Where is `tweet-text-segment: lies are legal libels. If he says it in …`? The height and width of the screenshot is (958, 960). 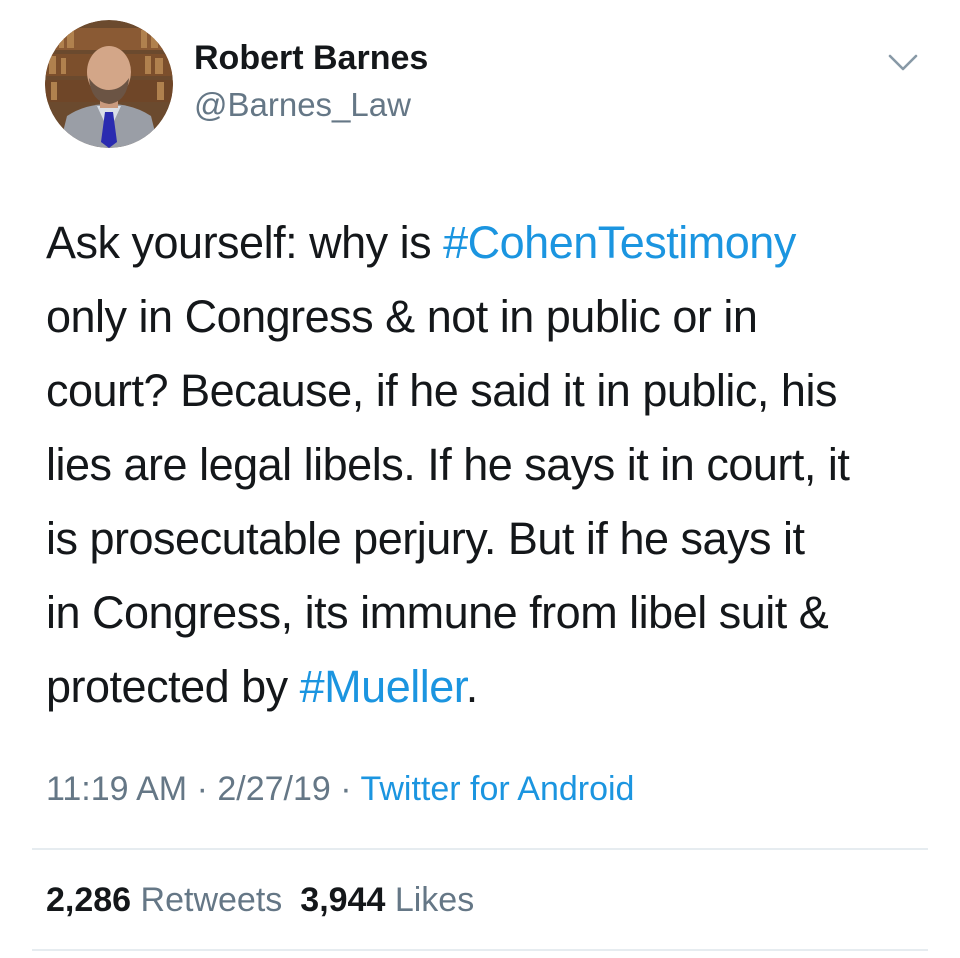
tweet-text-segment: lies are legal libels. If he says it in … is located at coordinates (448, 464).